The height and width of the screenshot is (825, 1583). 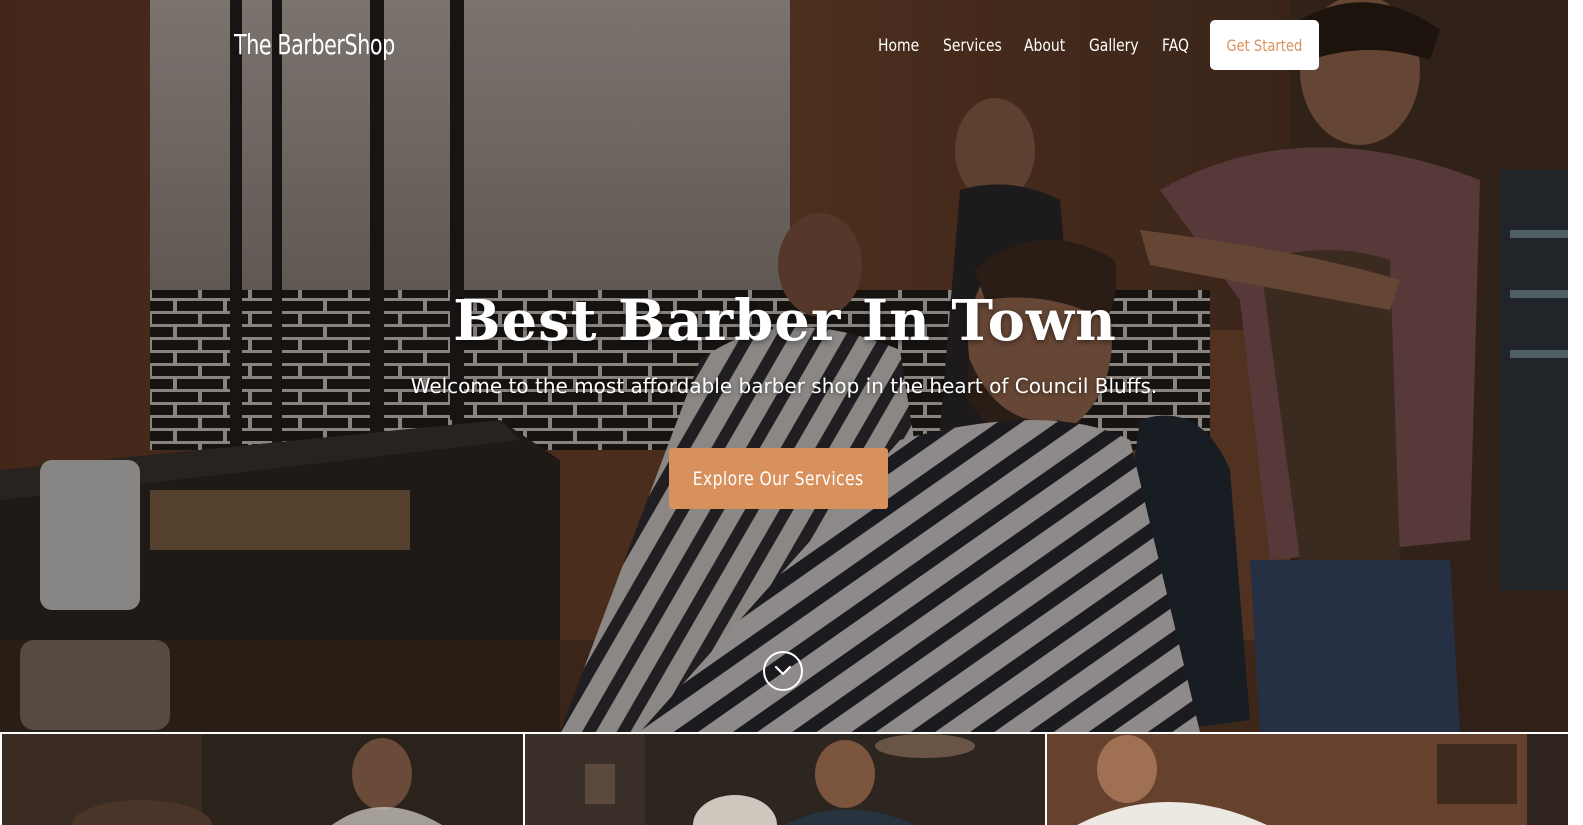 I want to click on explore-services-button: Explore Our Services, so click(x=778, y=478).